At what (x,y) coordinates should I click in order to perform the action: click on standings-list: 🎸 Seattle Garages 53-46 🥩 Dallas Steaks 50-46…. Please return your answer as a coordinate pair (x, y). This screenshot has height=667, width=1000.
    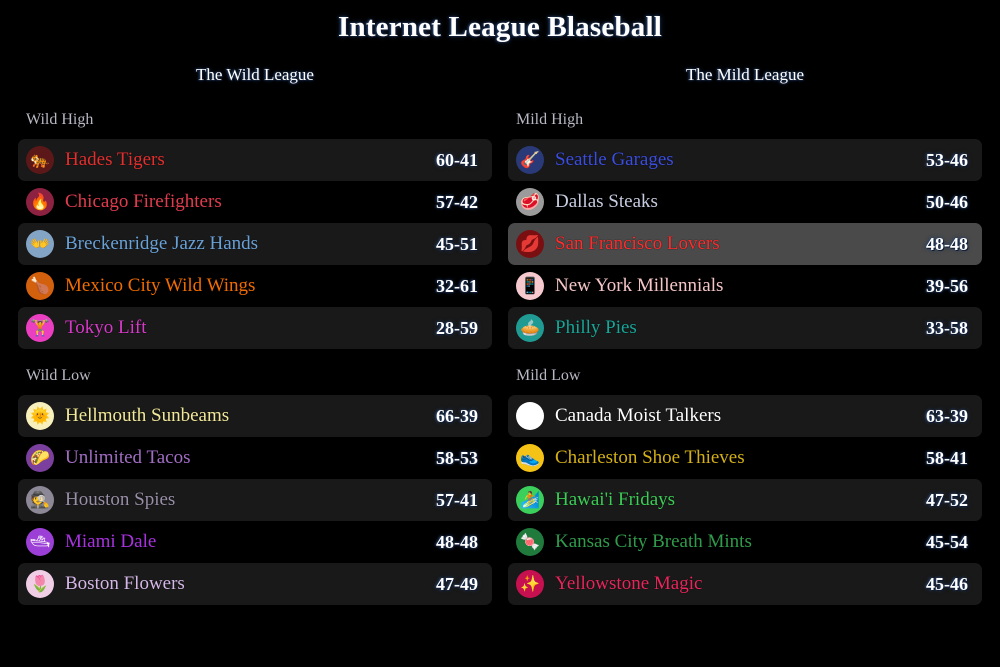
    Looking at the image, I should click on (745, 244).